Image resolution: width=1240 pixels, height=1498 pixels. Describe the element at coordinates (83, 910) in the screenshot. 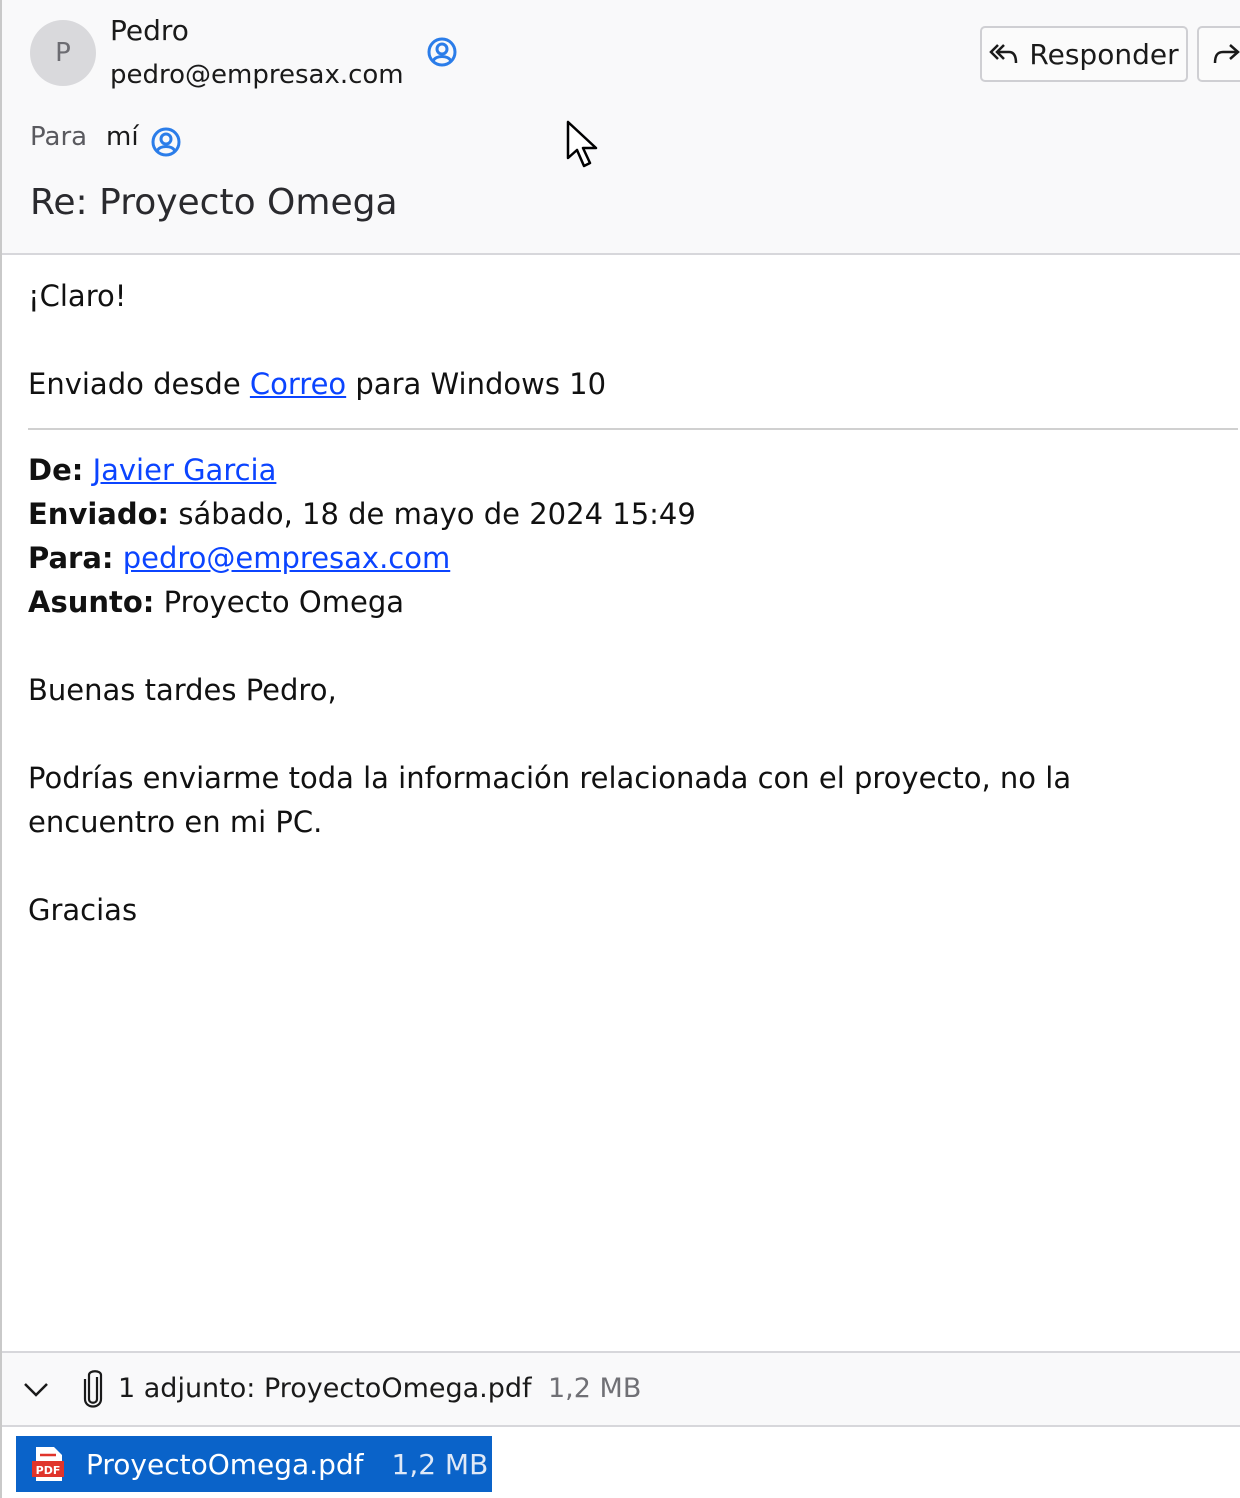

I see `closing: Gracias` at that location.